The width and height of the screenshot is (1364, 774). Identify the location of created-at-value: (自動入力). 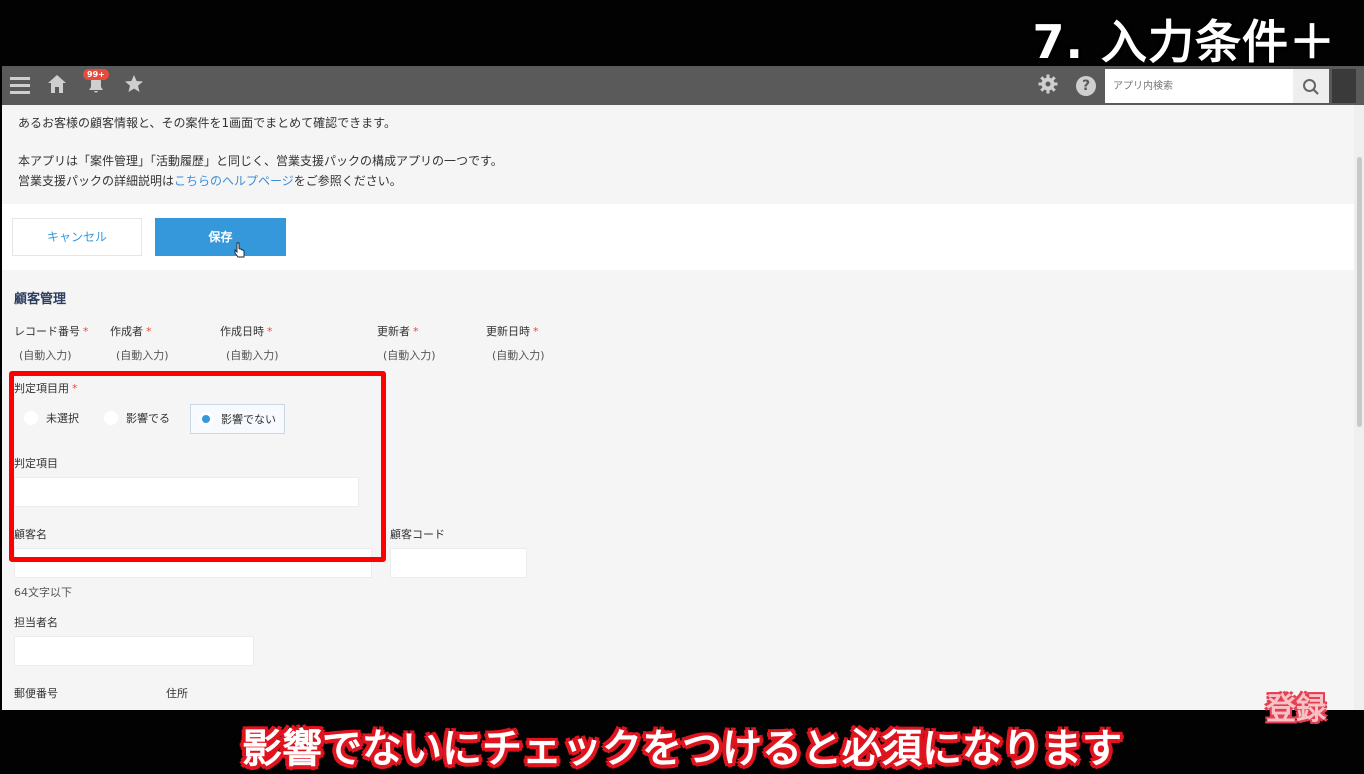
(252, 355).